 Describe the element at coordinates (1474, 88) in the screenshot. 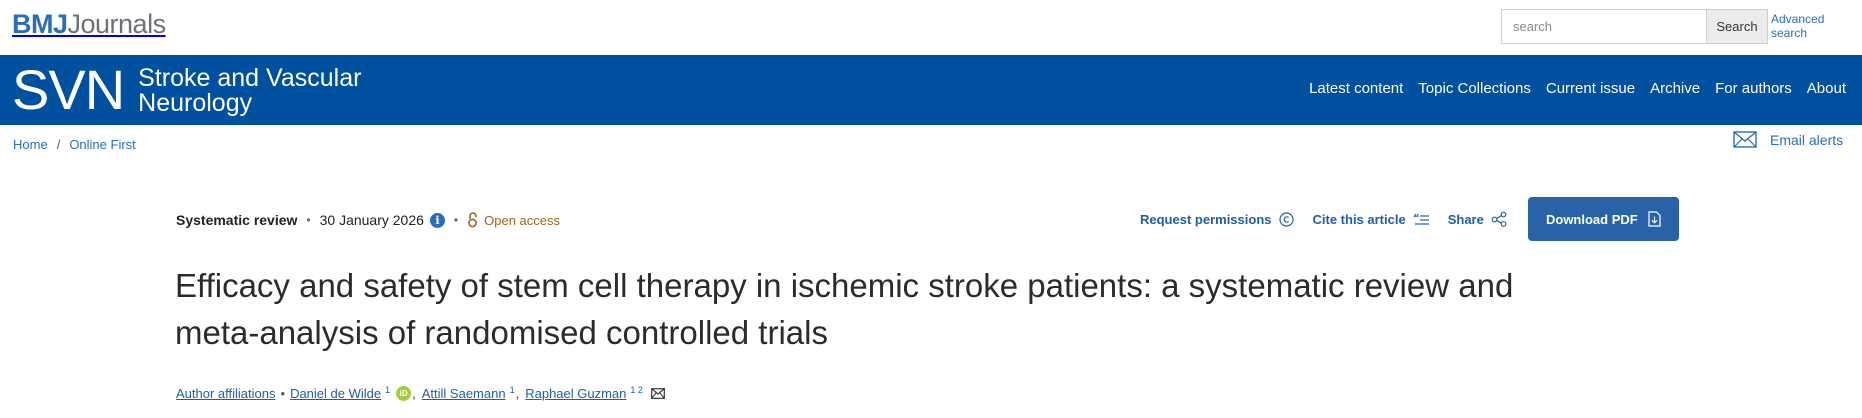

I see `nav-topic-collections: Topic Collections` at that location.